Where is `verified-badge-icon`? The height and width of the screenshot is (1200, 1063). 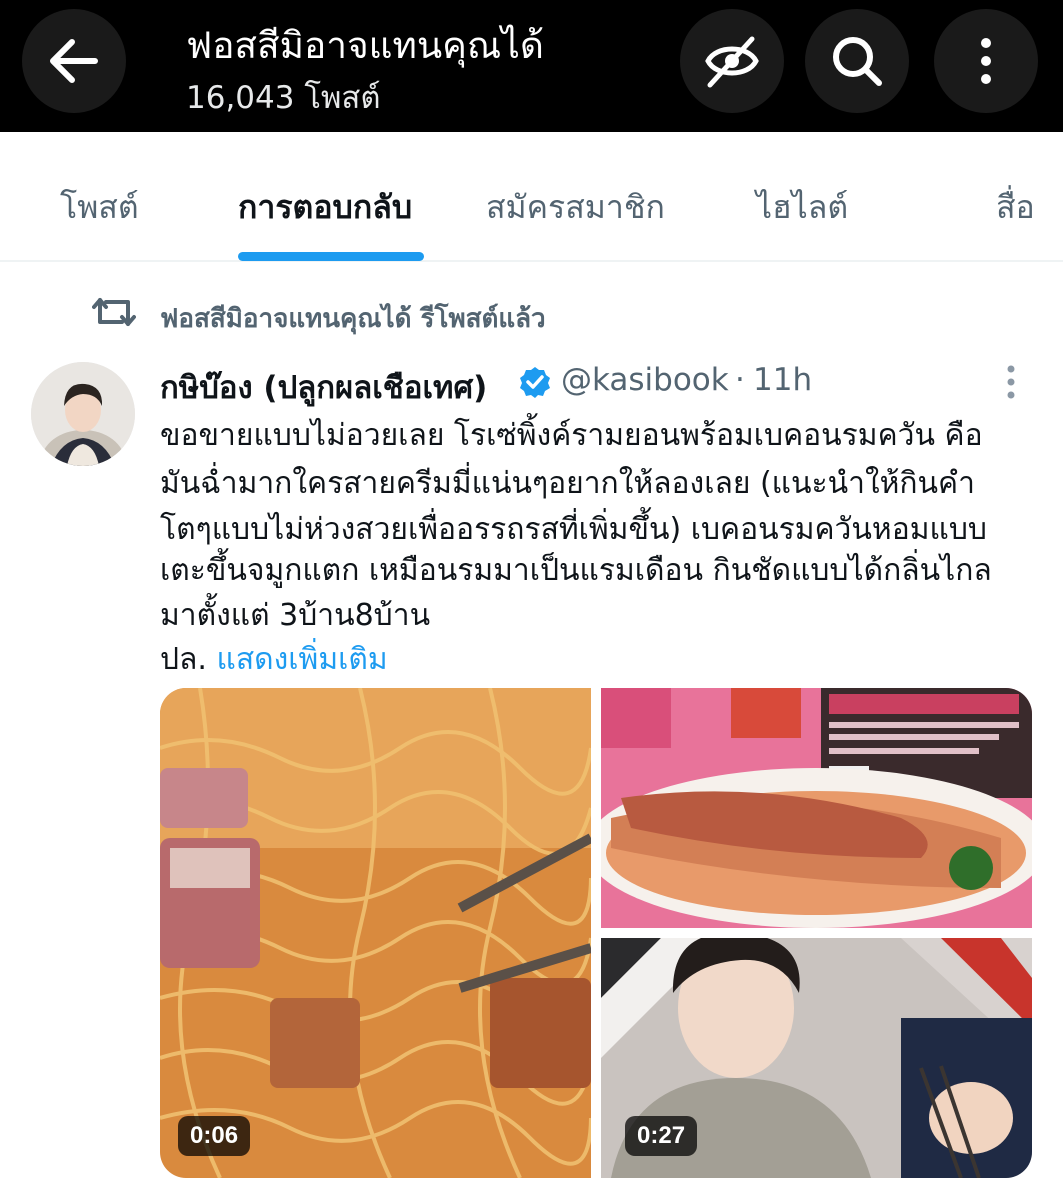 verified-badge-icon is located at coordinates (535, 382).